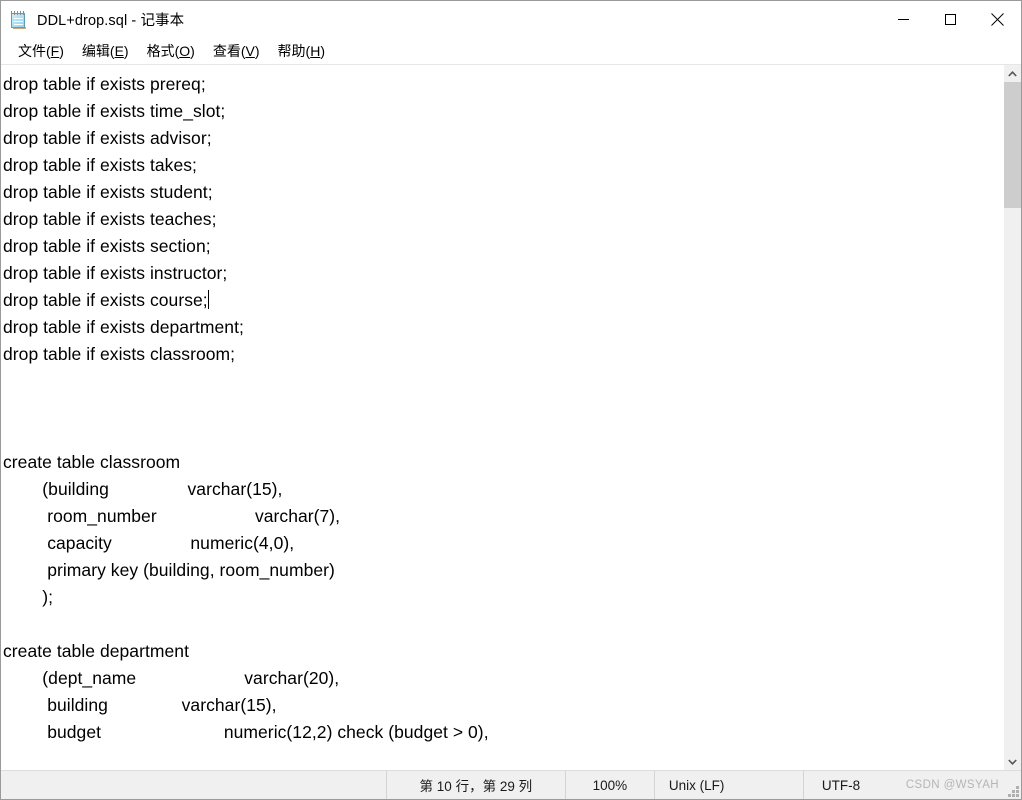 The height and width of the screenshot is (800, 1022). What do you see at coordinates (105, 300) in the screenshot?
I see `code-line-text: drop table if exists course;` at bounding box center [105, 300].